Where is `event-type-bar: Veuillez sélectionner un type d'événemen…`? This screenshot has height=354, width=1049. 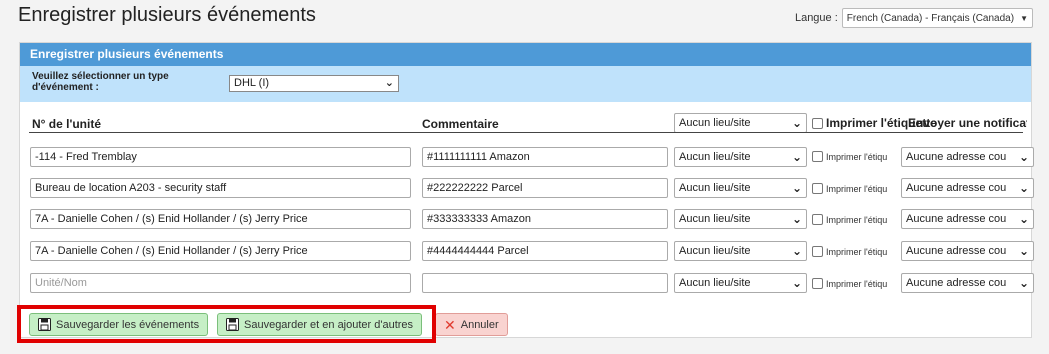
event-type-bar: Veuillez sélectionner un type d'événemen… is located at coordinates (525, 84).